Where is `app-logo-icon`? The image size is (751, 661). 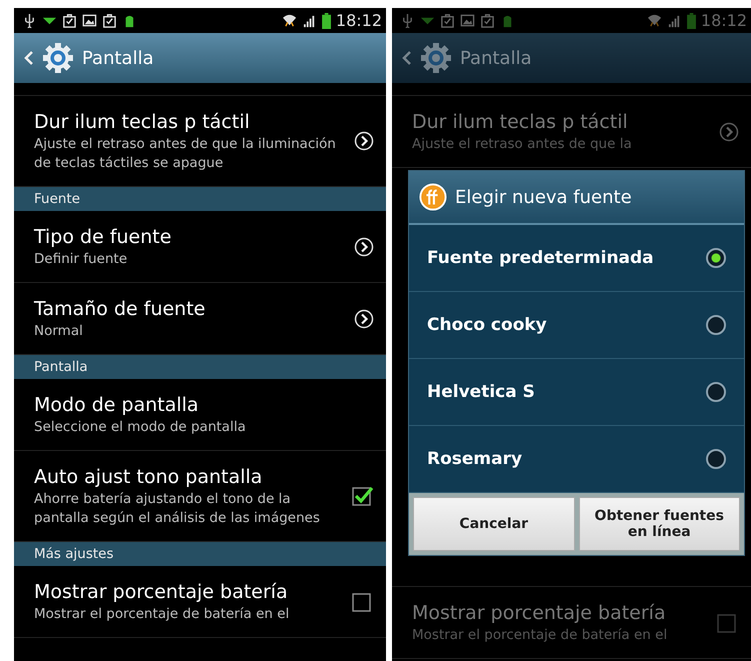
app-logo-icon is located at coordinates (433, 197).